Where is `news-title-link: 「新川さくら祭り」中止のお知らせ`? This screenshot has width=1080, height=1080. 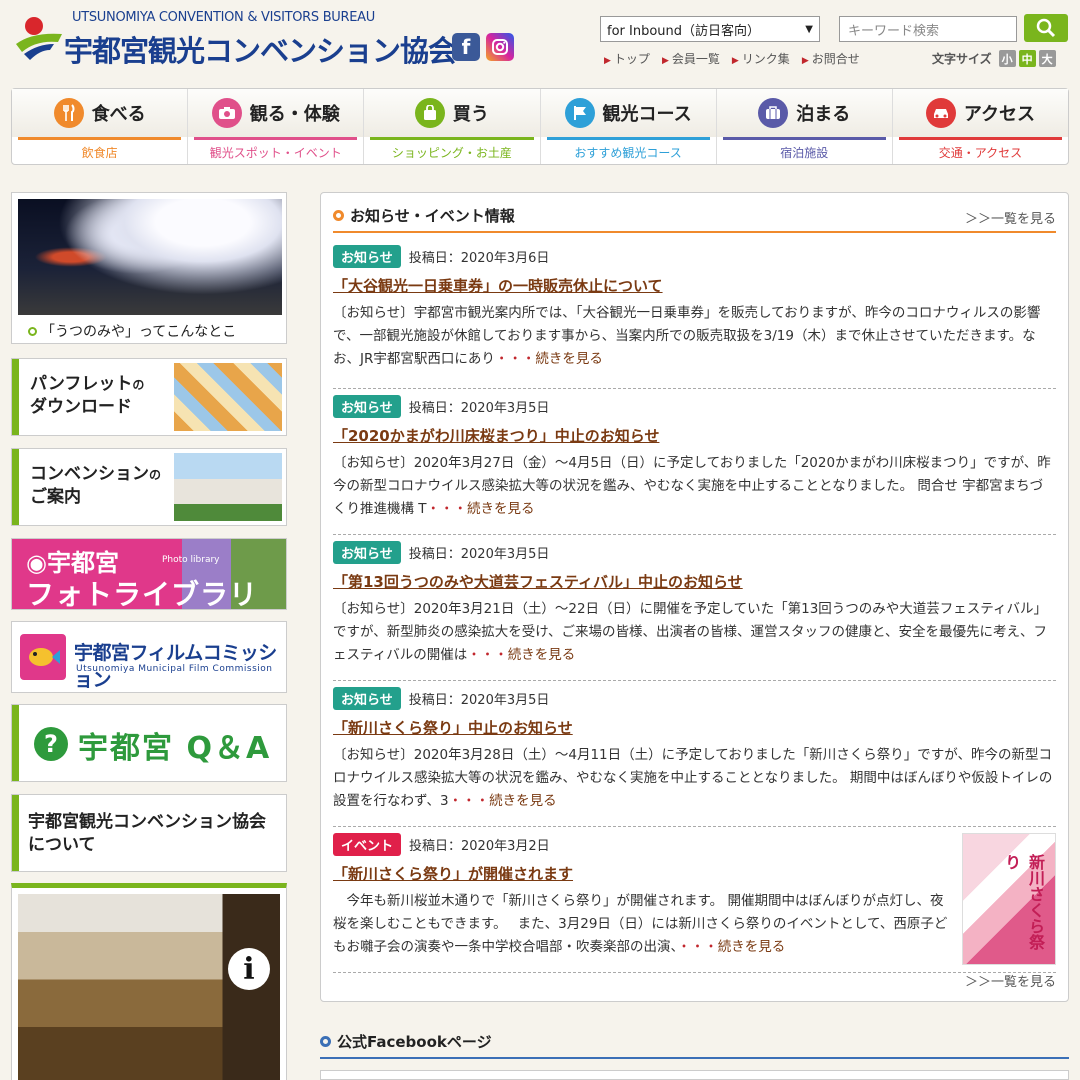 news-title-link: 「新川さくら祭り」中止のお知らせ is located at coordinates (453, 727).